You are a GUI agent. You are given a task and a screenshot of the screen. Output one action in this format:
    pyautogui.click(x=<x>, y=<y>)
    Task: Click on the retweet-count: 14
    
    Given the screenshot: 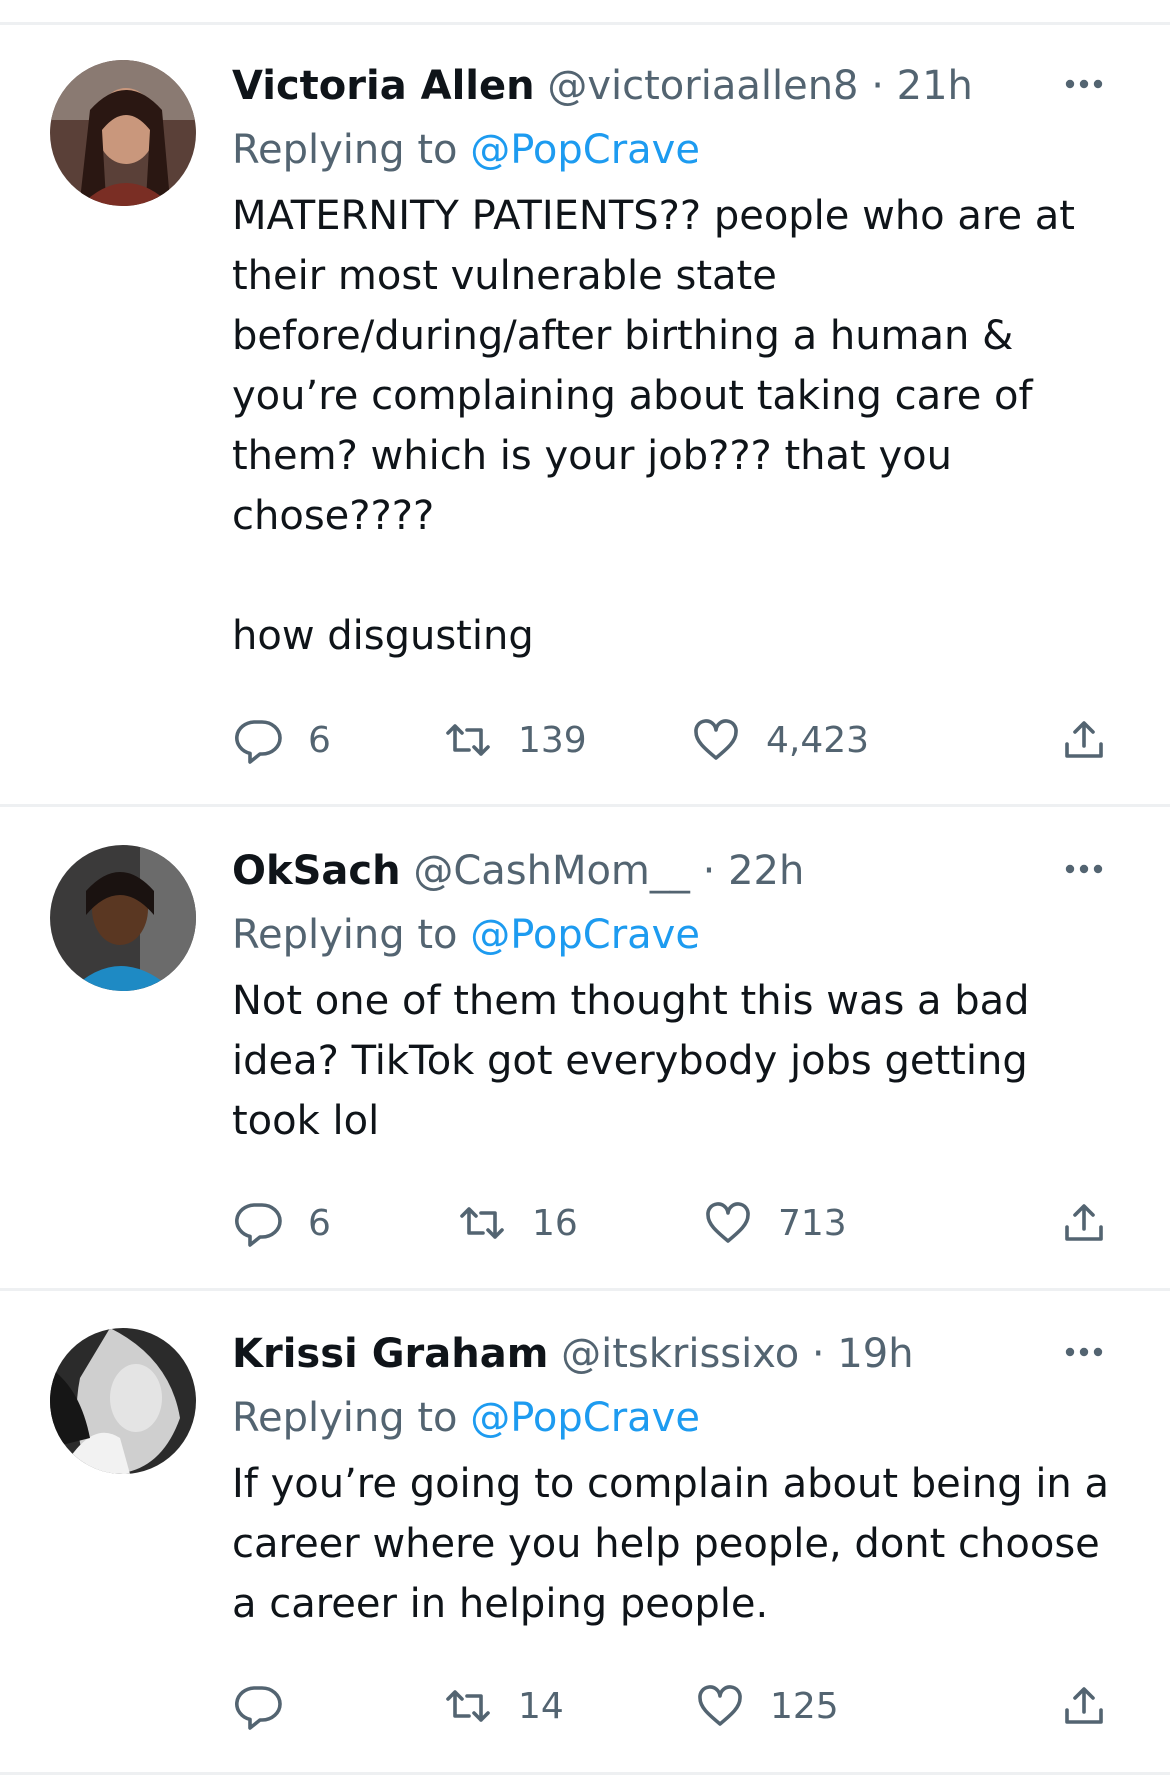 What is the action you would take?
    pyautogui.click(x=541, y=1706)
    